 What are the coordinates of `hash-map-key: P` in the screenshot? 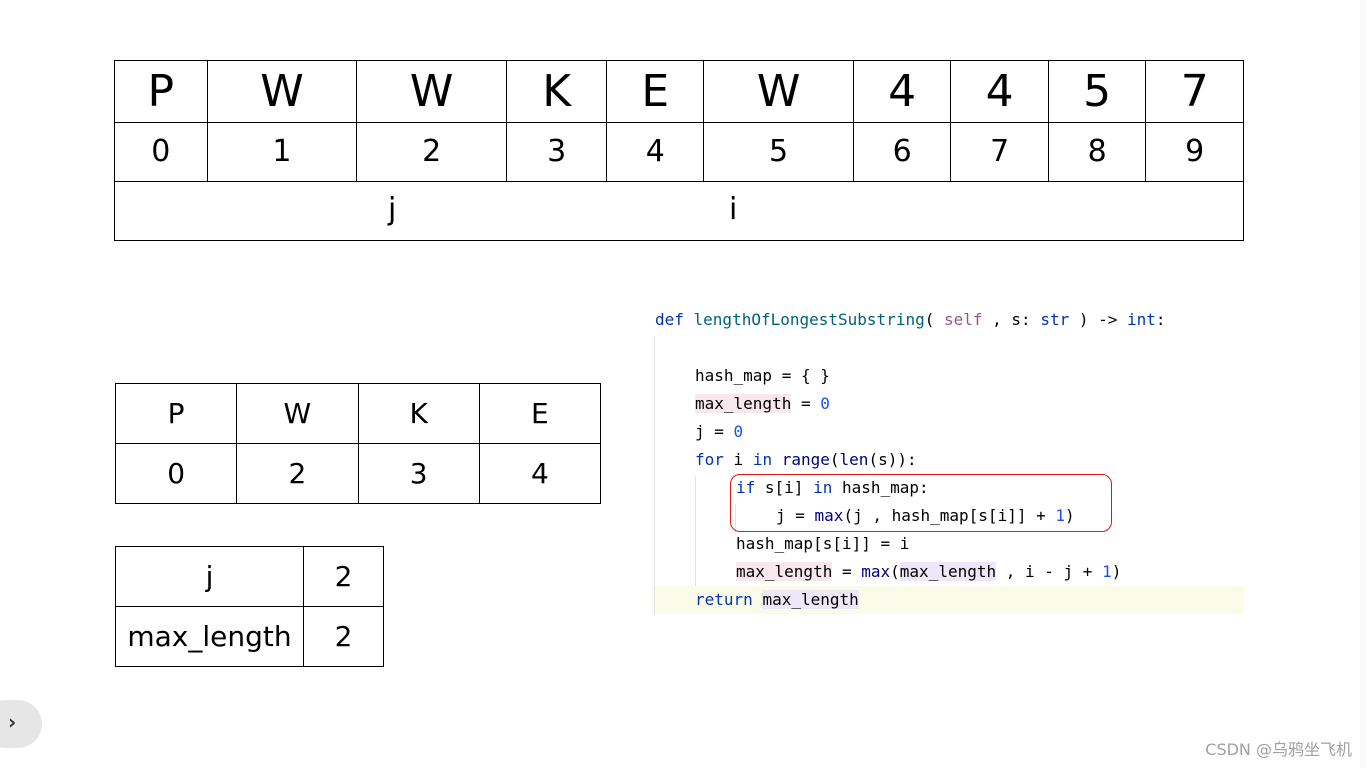 It's located at (176, 413).